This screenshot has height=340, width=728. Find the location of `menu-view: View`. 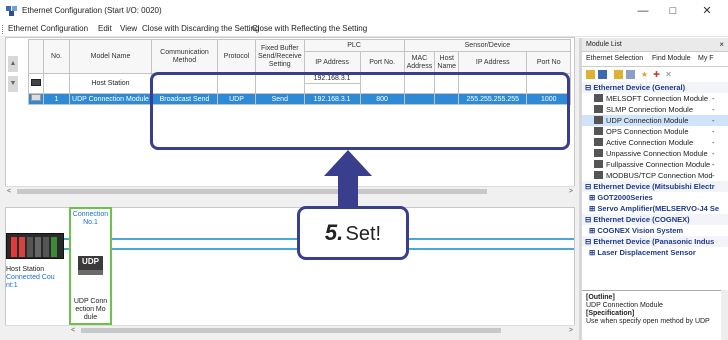

menu-view: View is located at coordinates (128, 28).